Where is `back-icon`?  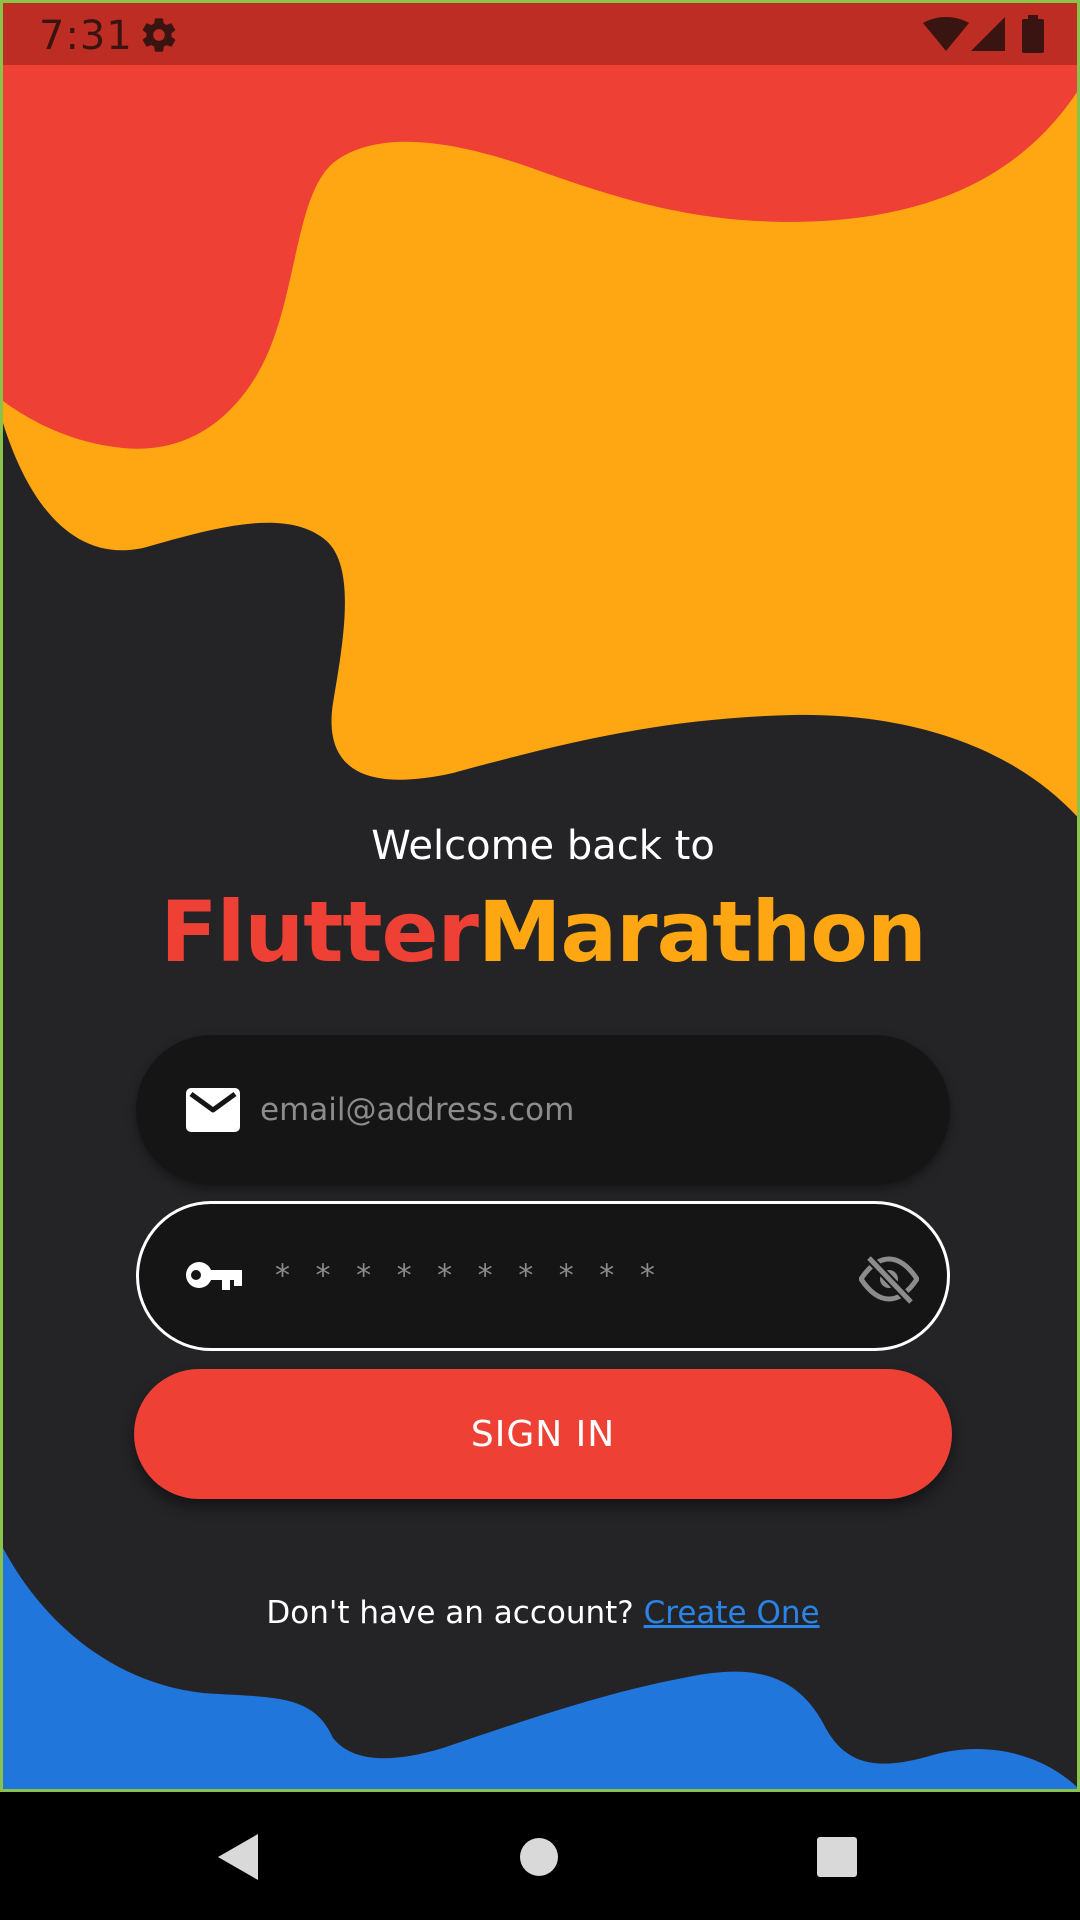
back-icon is located at coordinates (238, 1859).